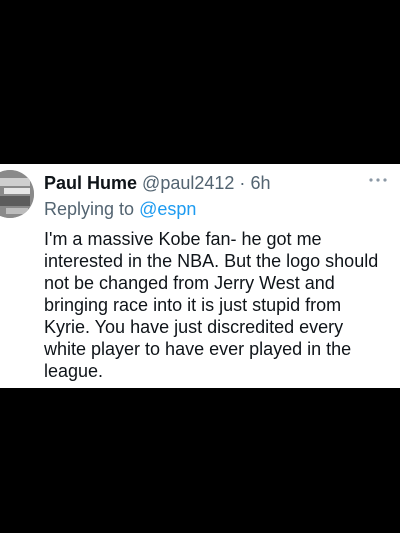 The width and height of the screenshot is (400, 533). Describe the element at coordinates (167, 209) in the screenshot. I see `replying-to-handle: @espn` at that location.